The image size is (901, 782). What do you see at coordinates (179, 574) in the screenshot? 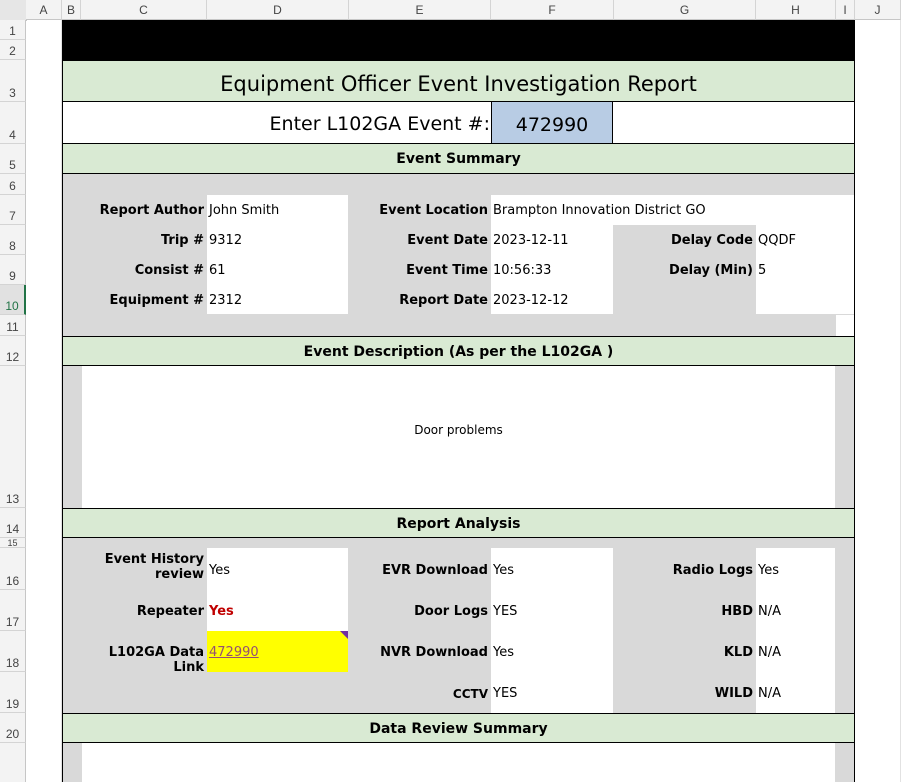
I see `event-history-label-line2: review` at bounding box center [179, 574].